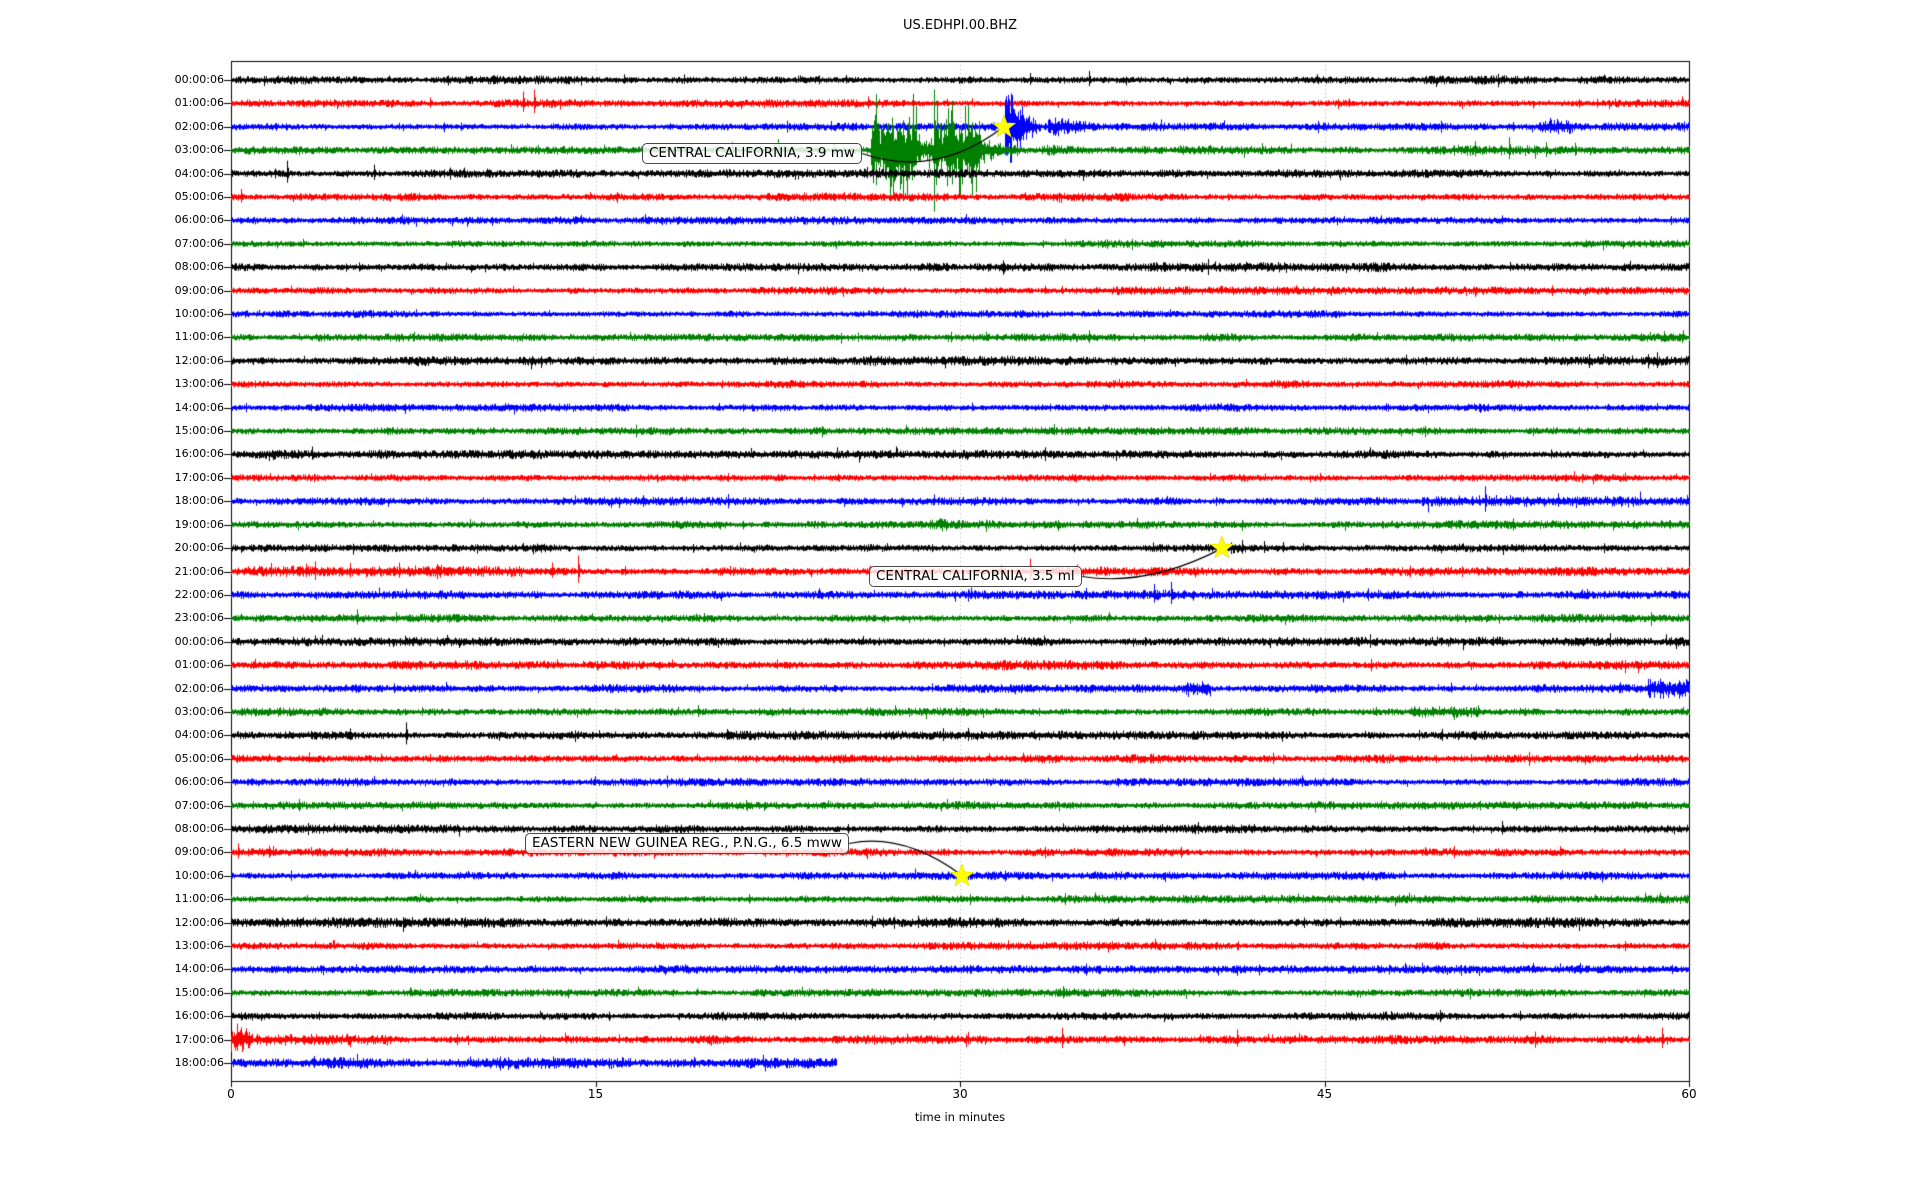 The height and width of the screenshot is (1200, 1920). Describe the element at coordinates (960, 1117) in the screenshot. I see `x-axis-label: time in minutes` at that location.